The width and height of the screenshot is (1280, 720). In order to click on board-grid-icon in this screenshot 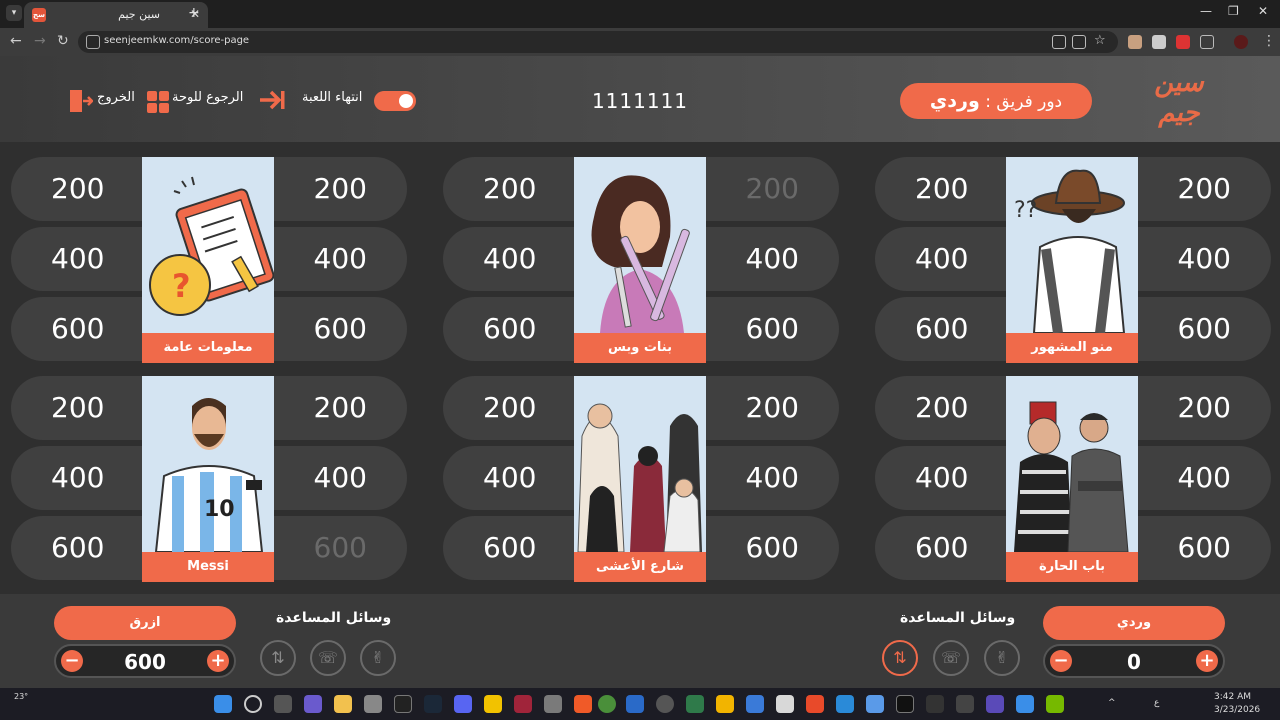, I will do `click(158, 102)`.